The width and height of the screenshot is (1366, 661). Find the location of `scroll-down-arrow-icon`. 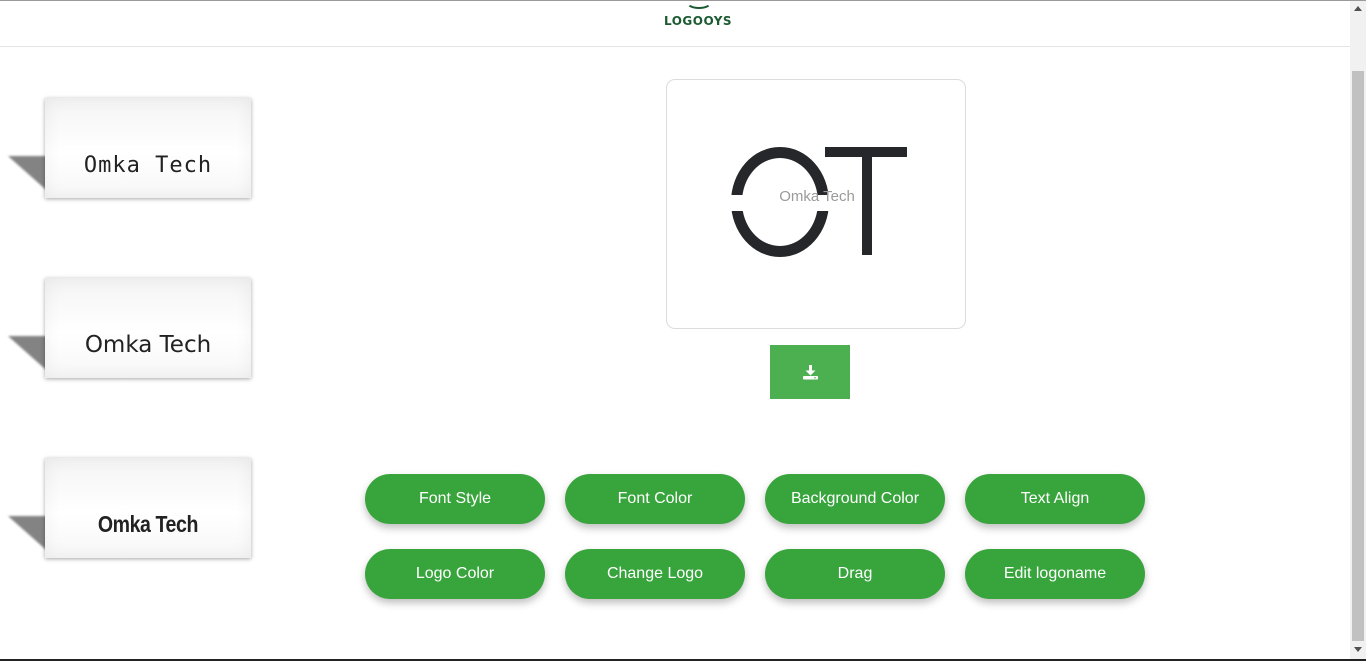

scroll-down-arrow-icon is located at coordinates (1358, 649).